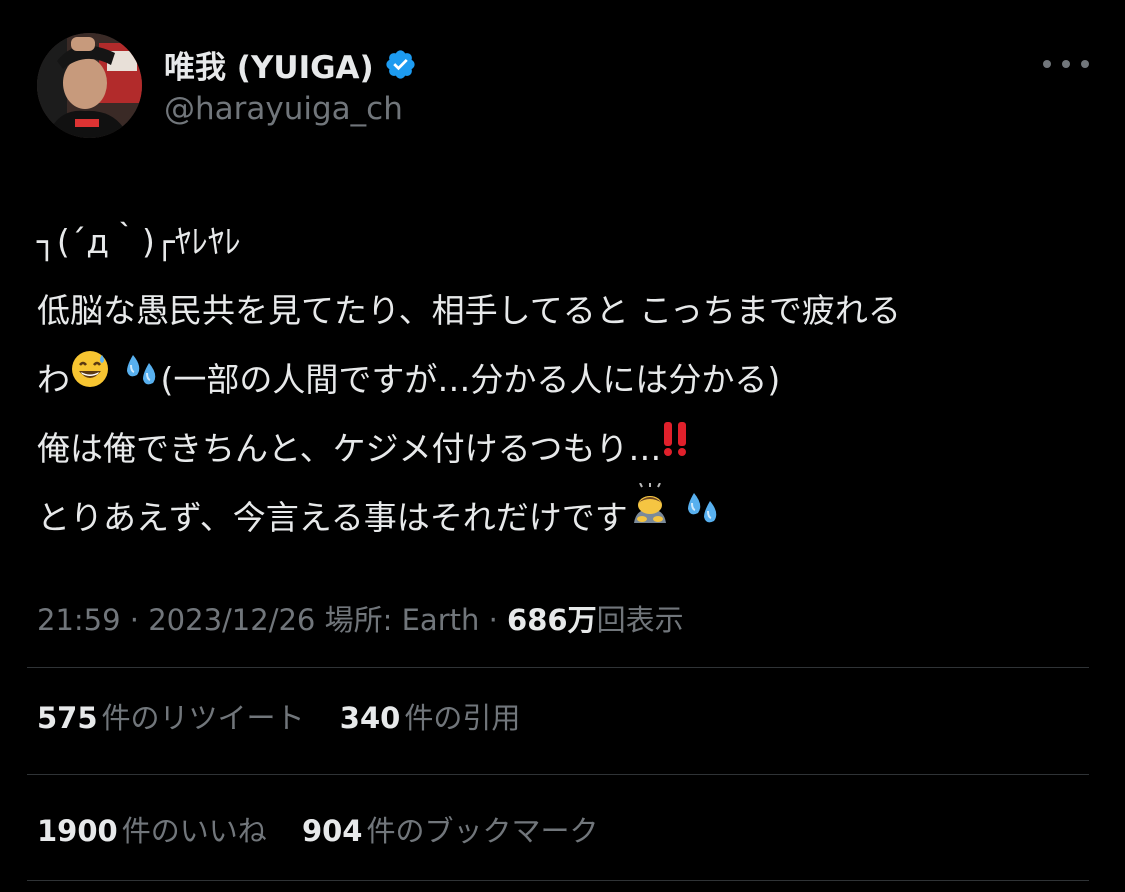  What do you see at coordinates (676, 446) in the screenshot?
I see `double-exclamation-icon` at bounding box center [676, 446].